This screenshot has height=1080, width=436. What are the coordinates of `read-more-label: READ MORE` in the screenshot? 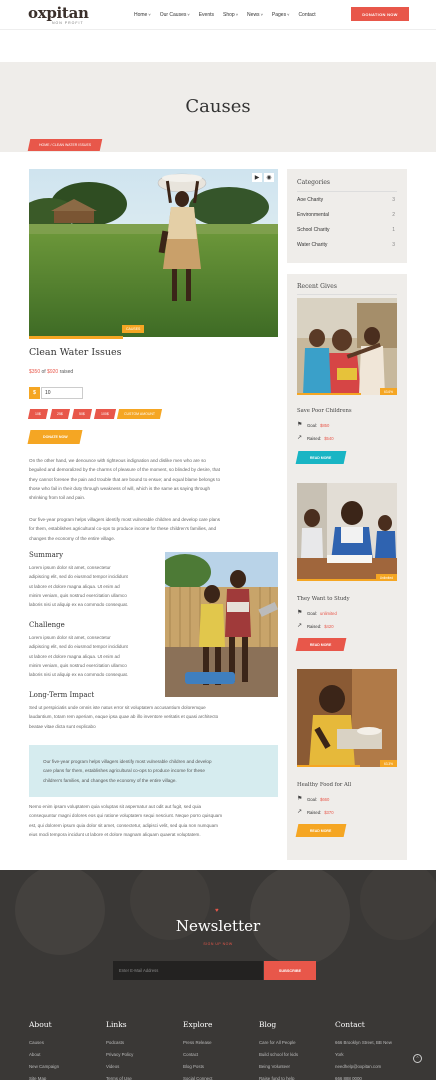 It's located at (321, 644).